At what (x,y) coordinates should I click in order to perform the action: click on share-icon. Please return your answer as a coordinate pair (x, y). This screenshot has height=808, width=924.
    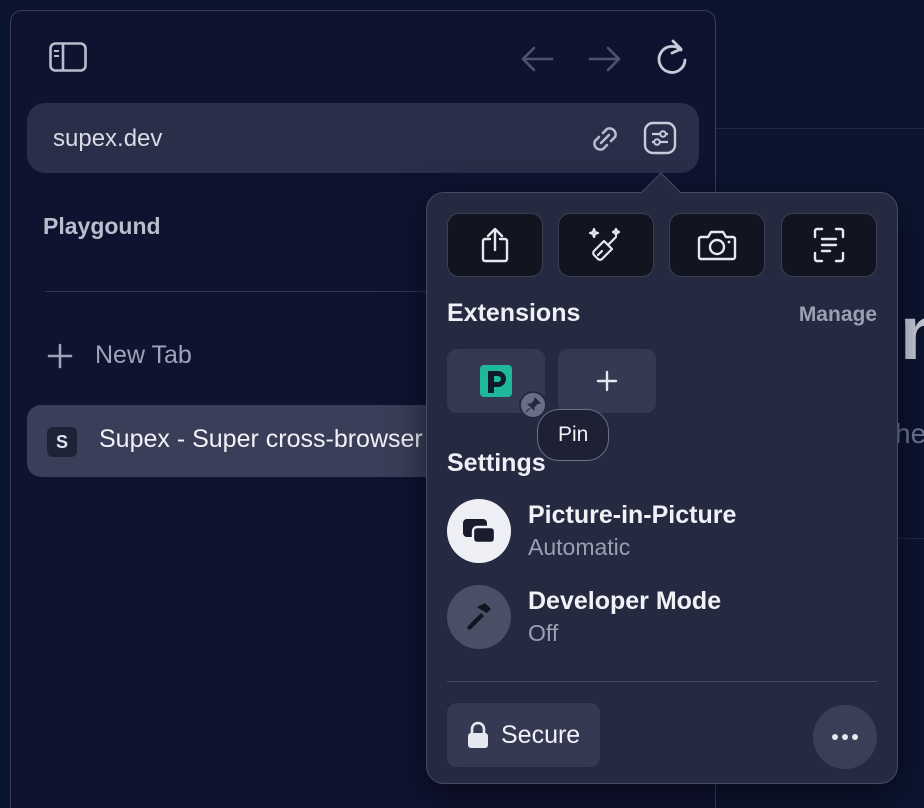
    Looking at the image, I should click on (495, 245).